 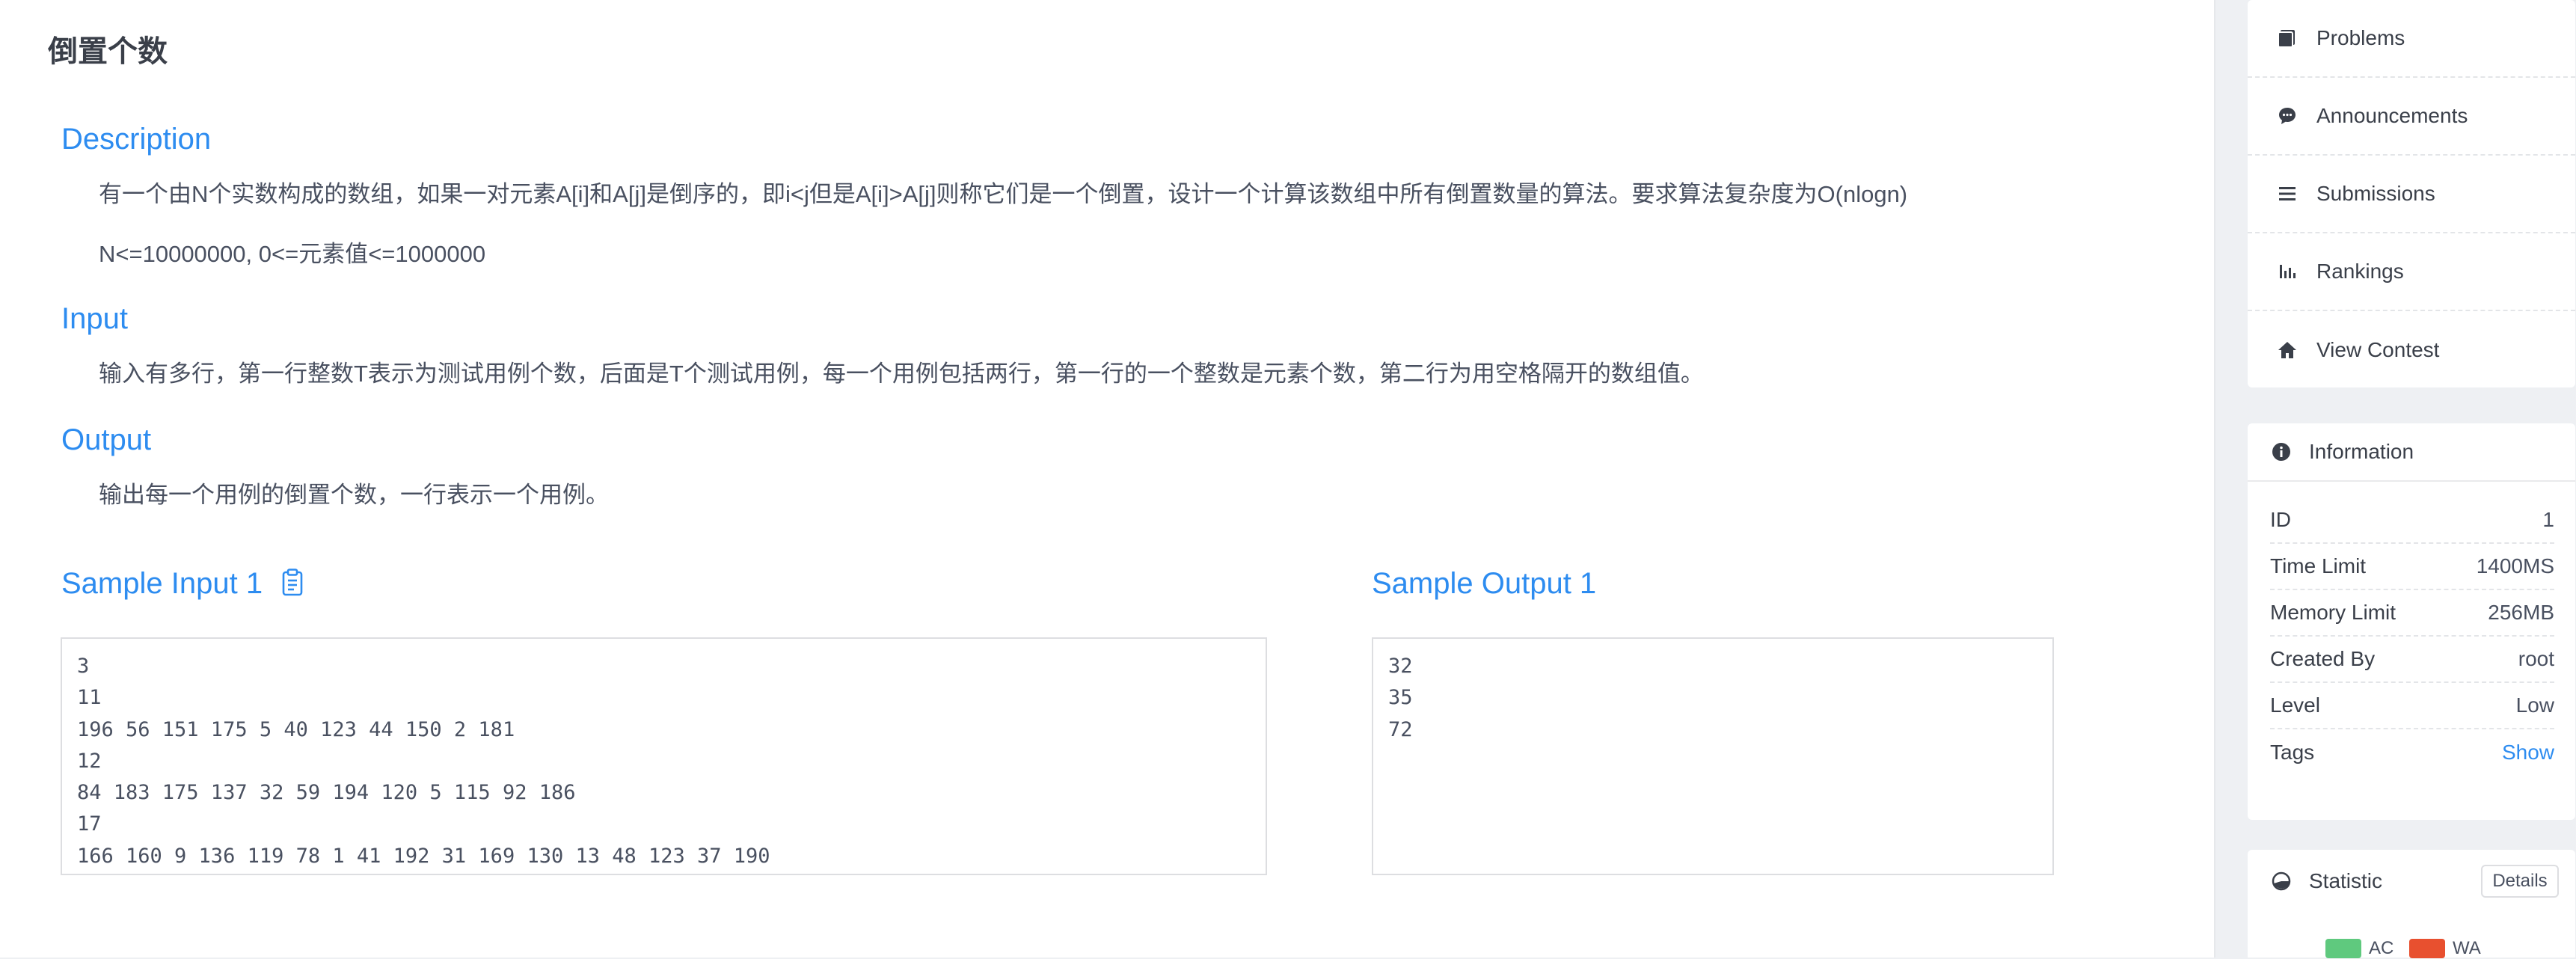 I want to click on legend-ac: AC, so click(x=2359, y=948).